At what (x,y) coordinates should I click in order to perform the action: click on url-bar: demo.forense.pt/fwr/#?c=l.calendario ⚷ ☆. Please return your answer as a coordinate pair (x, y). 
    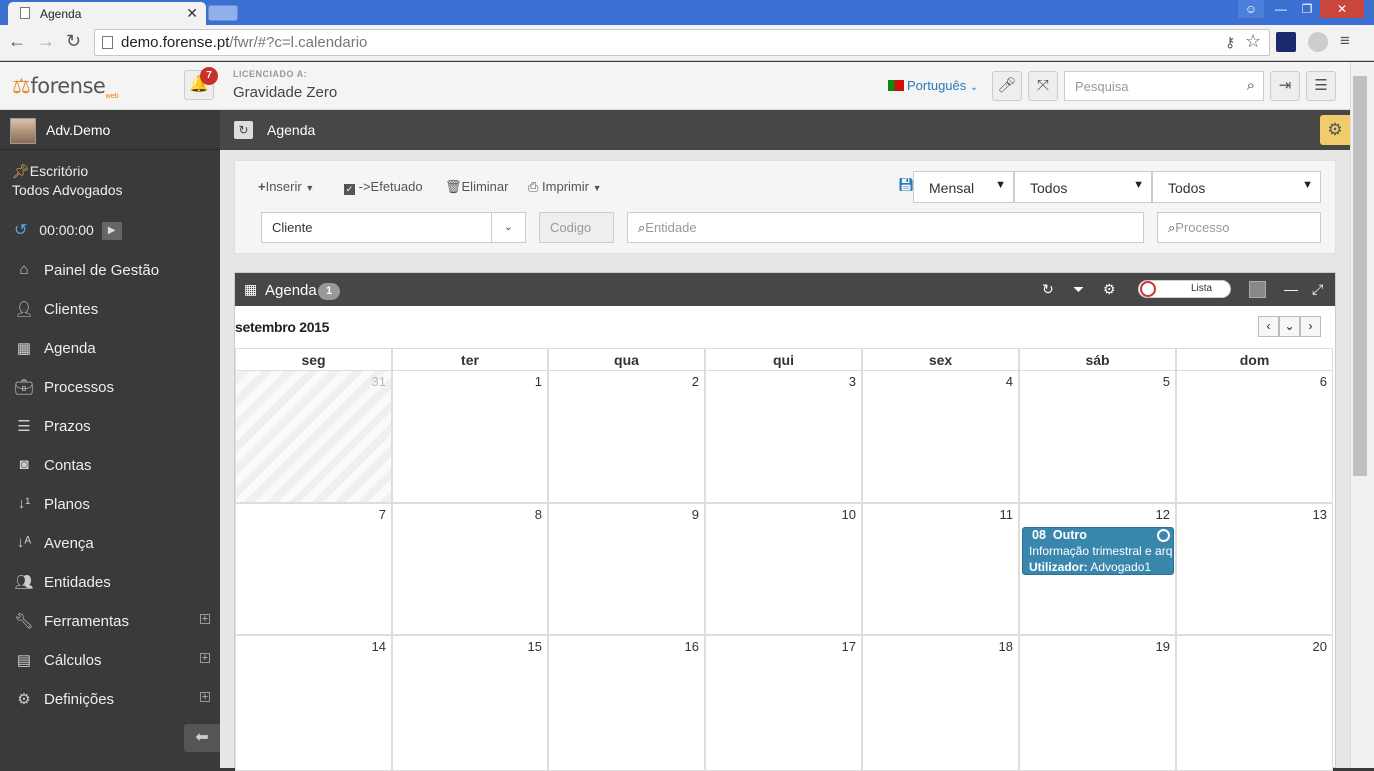
    Looking at the image, I should click on (682, 42).